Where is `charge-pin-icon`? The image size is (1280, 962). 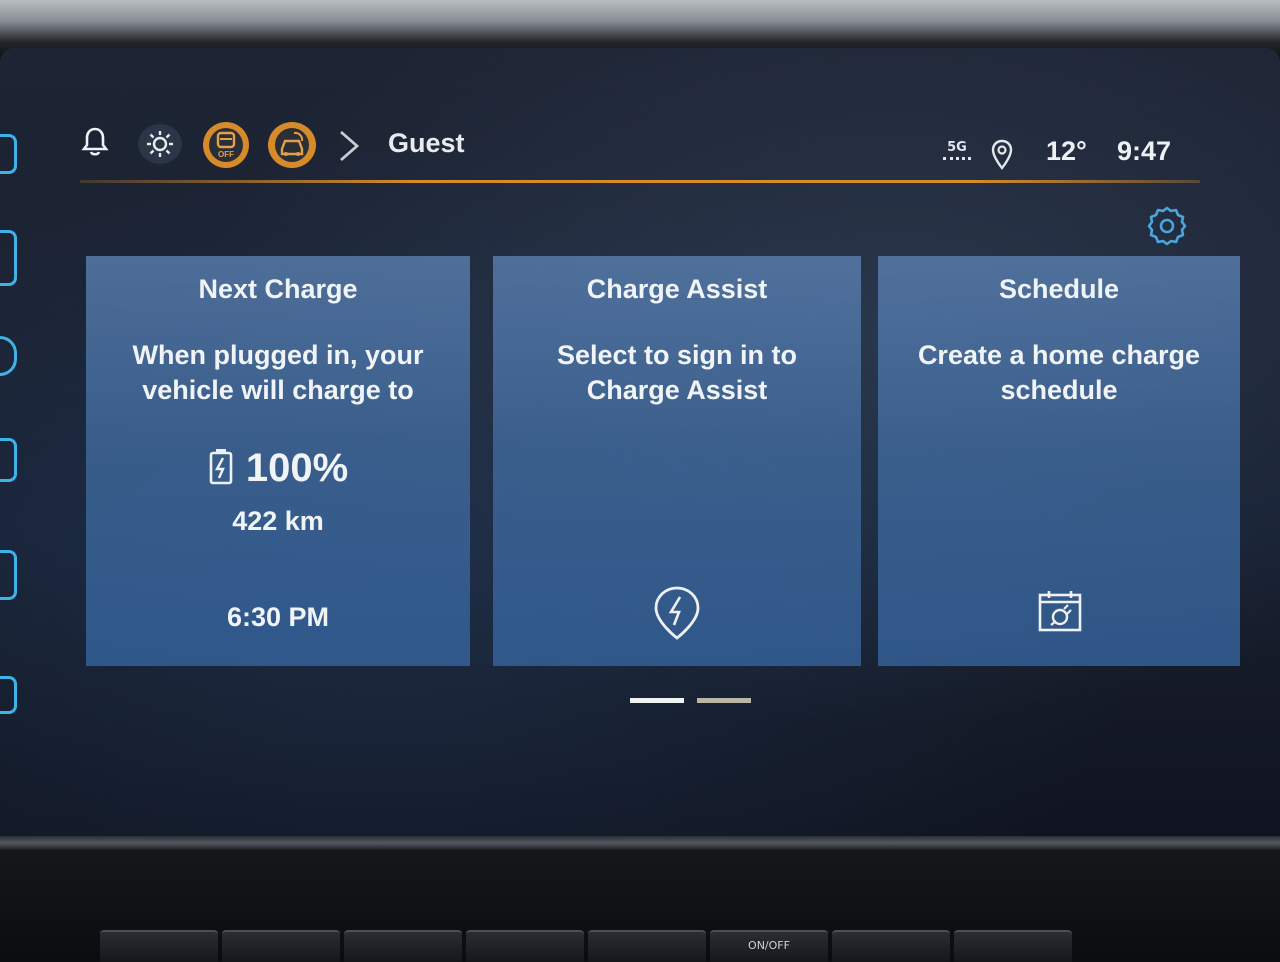
charge-pin-icon is located at coordinates (677, 613).